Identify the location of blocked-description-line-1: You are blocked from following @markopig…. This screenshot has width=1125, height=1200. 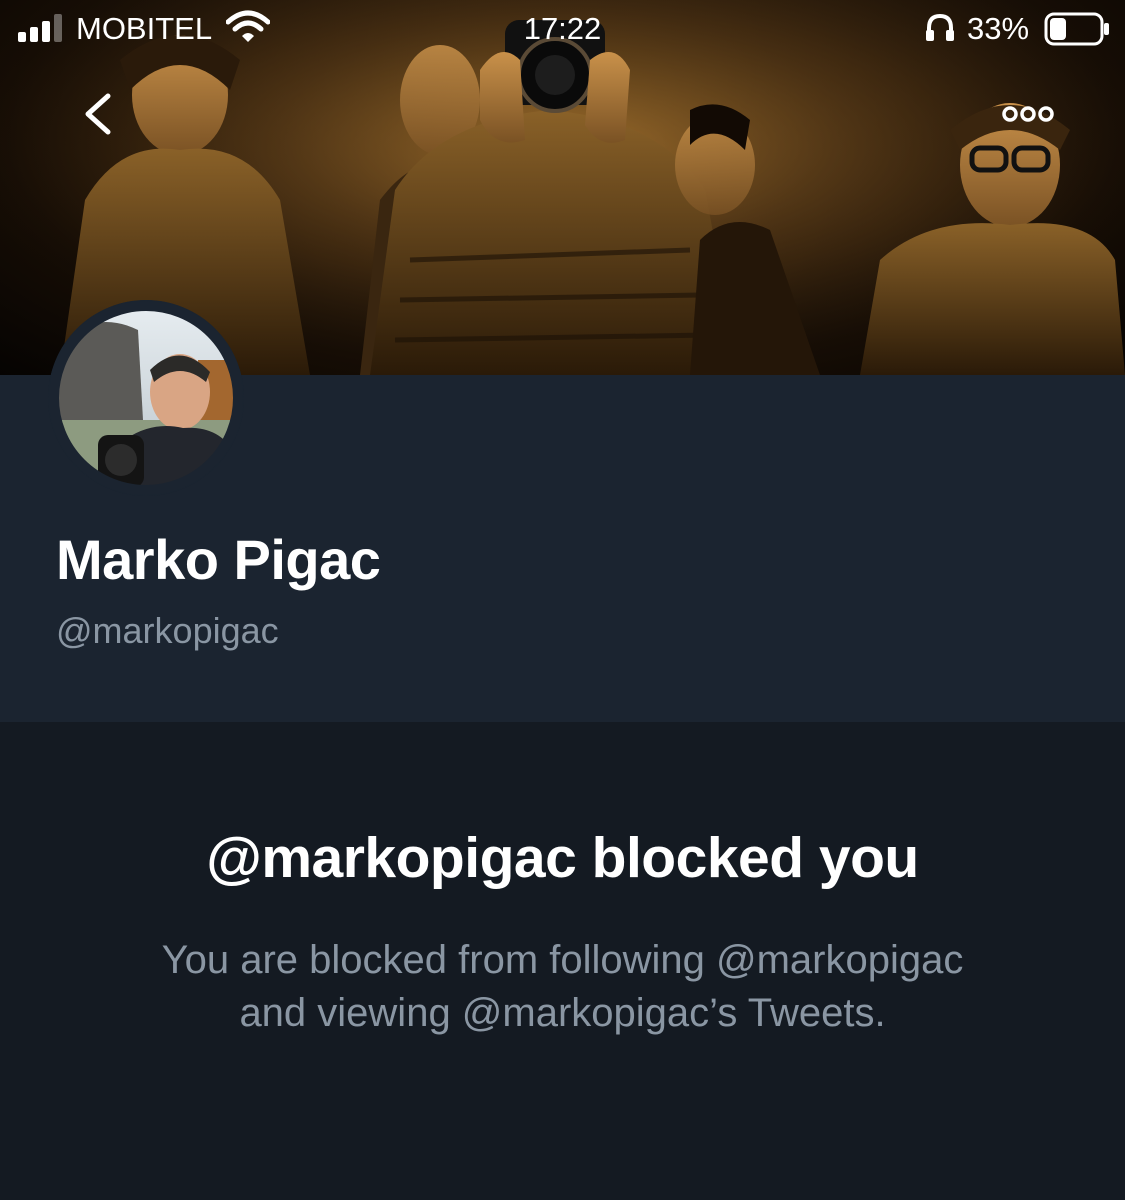
(562, 960).